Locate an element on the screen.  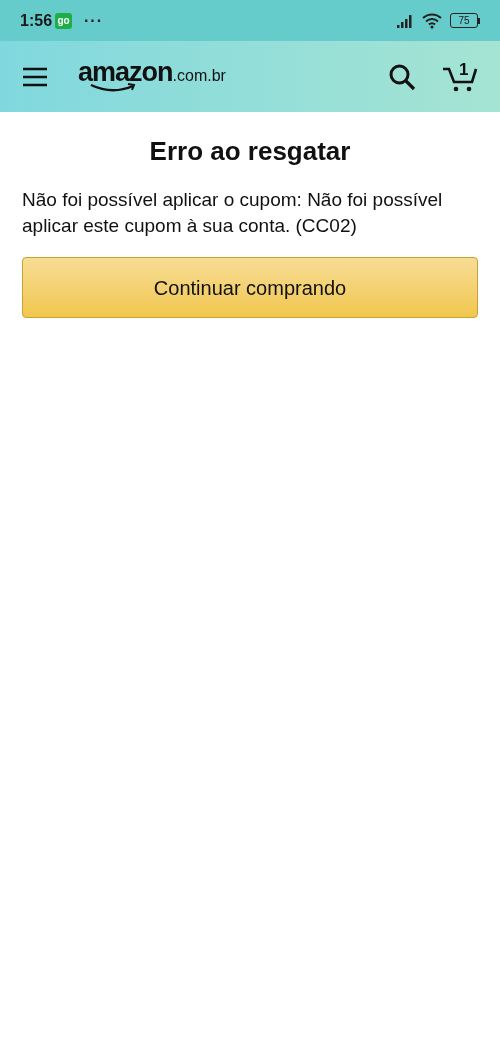
page-title: Erro ao resgatar is located at coordinates (250, 151).